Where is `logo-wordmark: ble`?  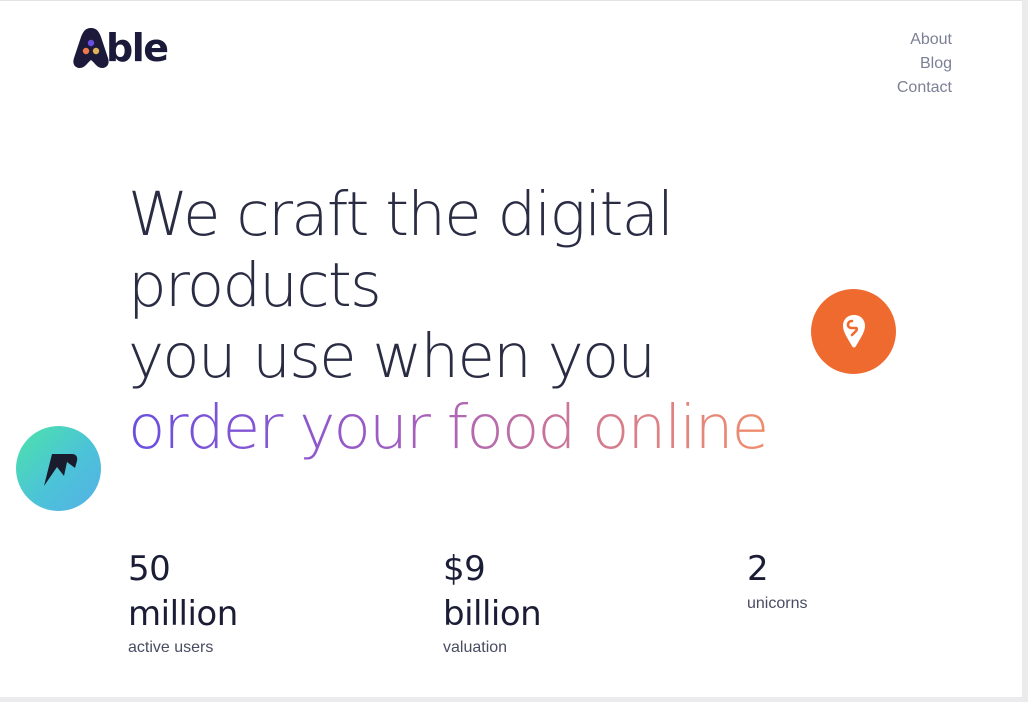
logo-wordmark: ble is located at coordinates (137, 48).